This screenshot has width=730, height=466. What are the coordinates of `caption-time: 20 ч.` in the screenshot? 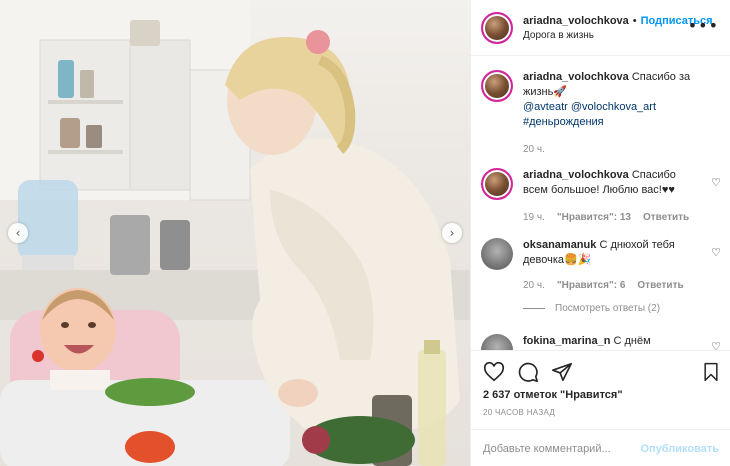 It's located at (534, 149).